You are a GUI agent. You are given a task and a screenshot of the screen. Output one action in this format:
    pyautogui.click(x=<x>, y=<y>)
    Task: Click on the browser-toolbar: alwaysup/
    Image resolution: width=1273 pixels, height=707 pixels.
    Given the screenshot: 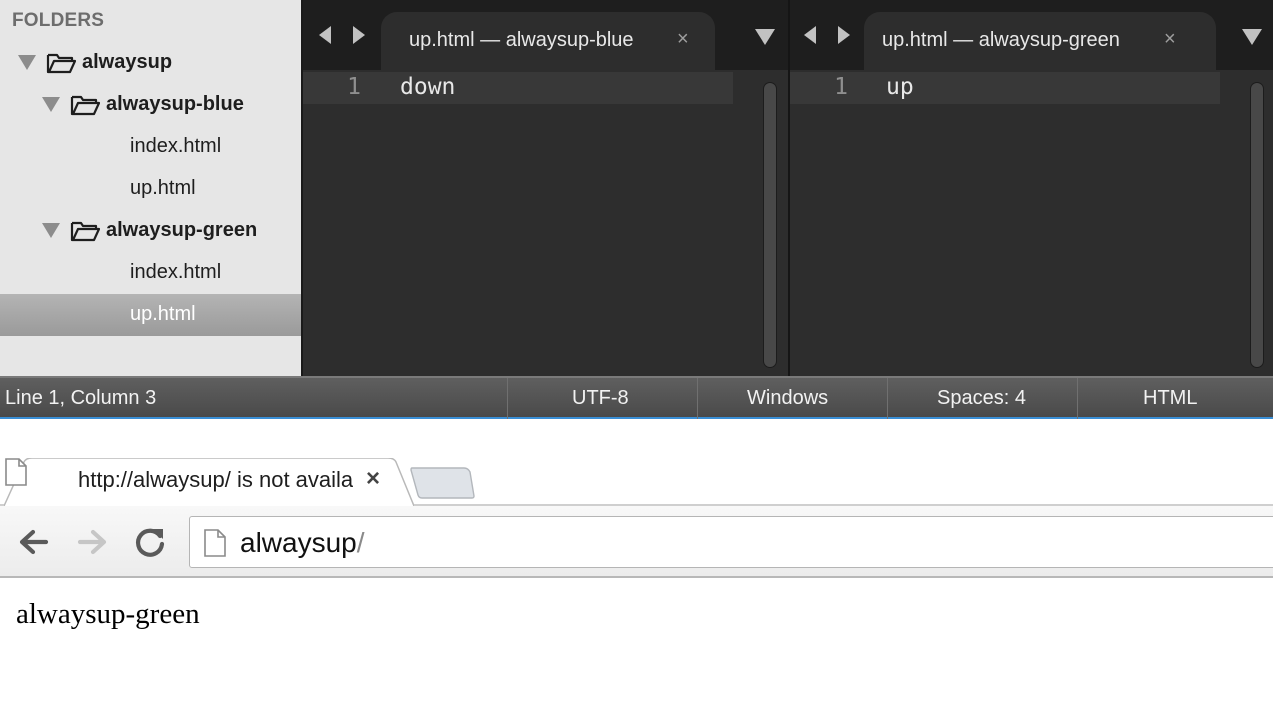 What is the action you would take?
    pyautogui.click(x=636, y=542)
    